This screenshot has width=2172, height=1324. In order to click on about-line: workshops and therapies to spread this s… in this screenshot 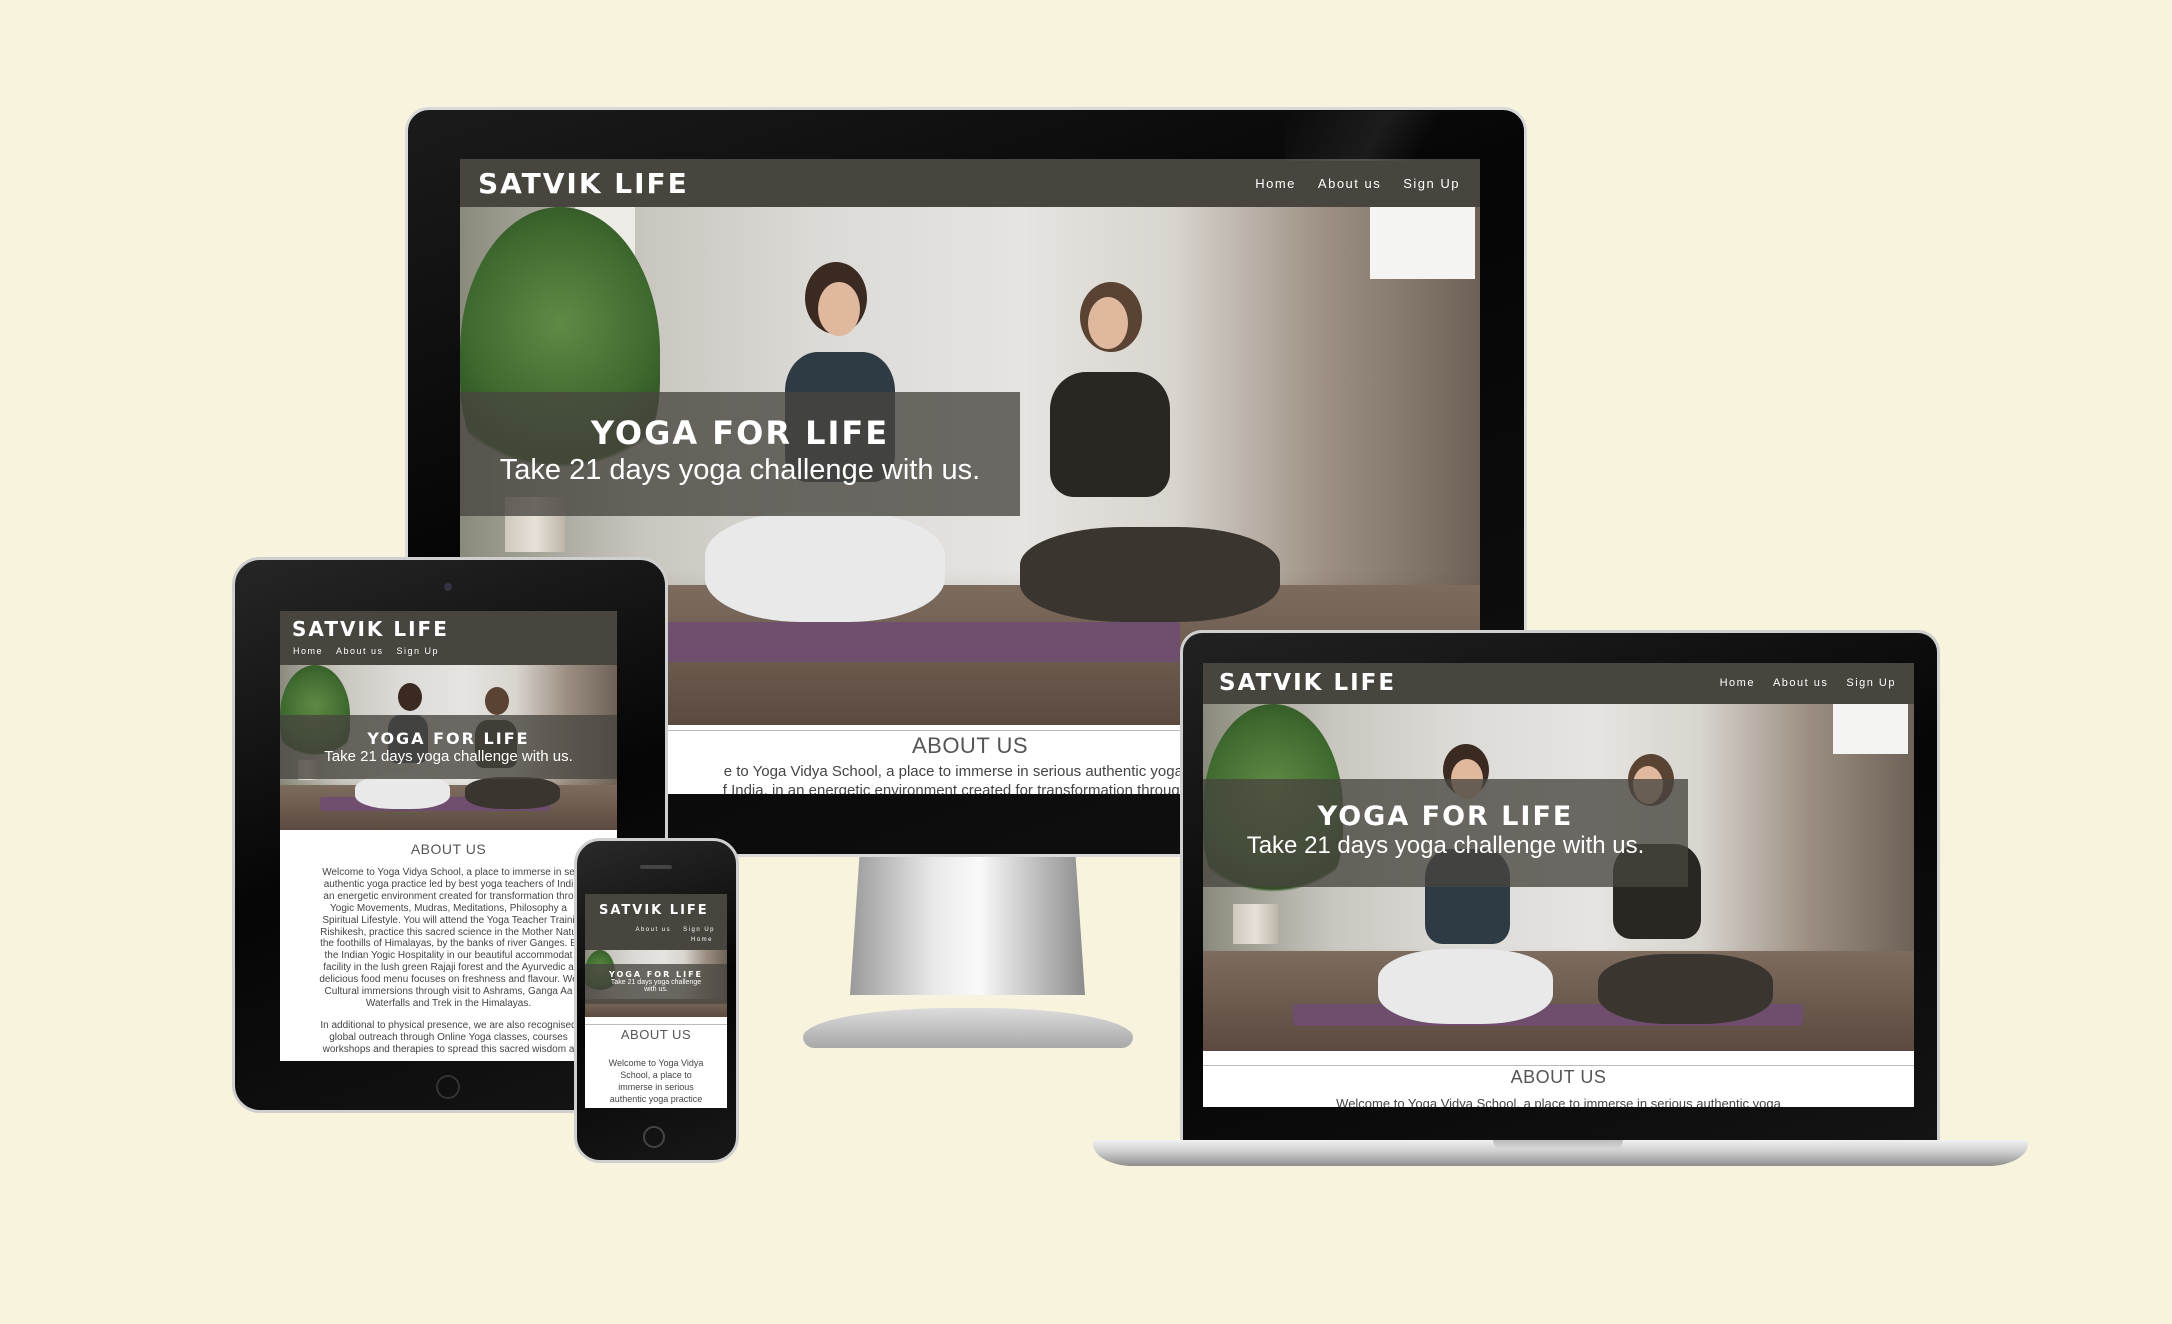, I will do `click(448, 1049)`.